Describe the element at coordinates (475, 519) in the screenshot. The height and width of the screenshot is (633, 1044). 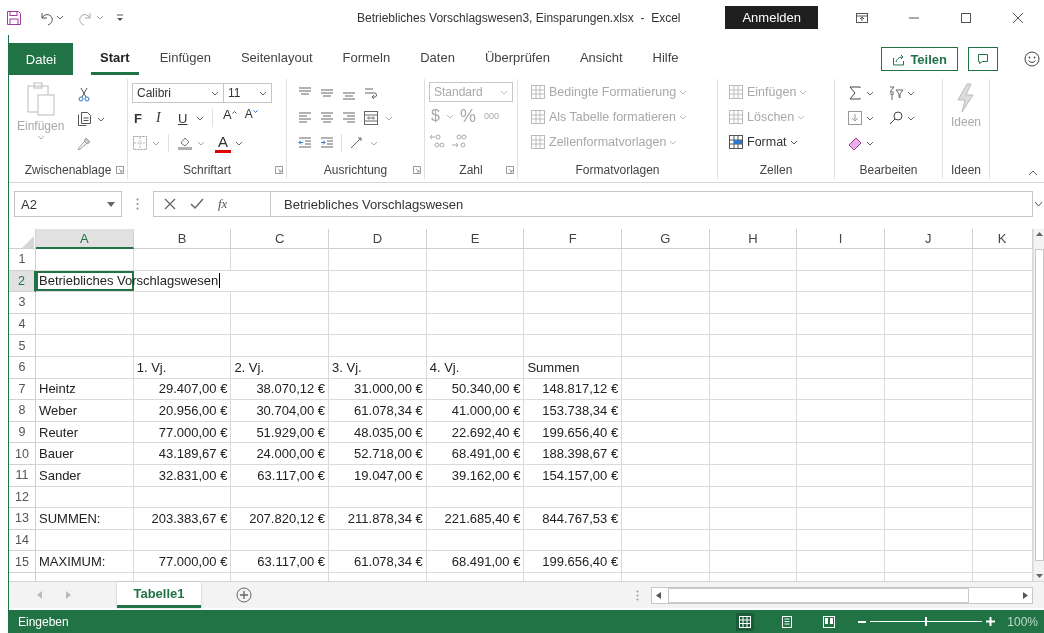
I see `grid-cell: 221.685,40 €` at that location.